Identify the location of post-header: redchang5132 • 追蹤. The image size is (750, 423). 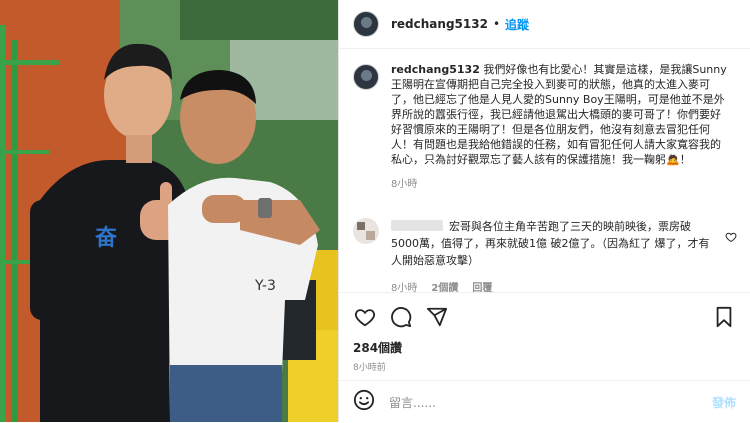
(544, 24).